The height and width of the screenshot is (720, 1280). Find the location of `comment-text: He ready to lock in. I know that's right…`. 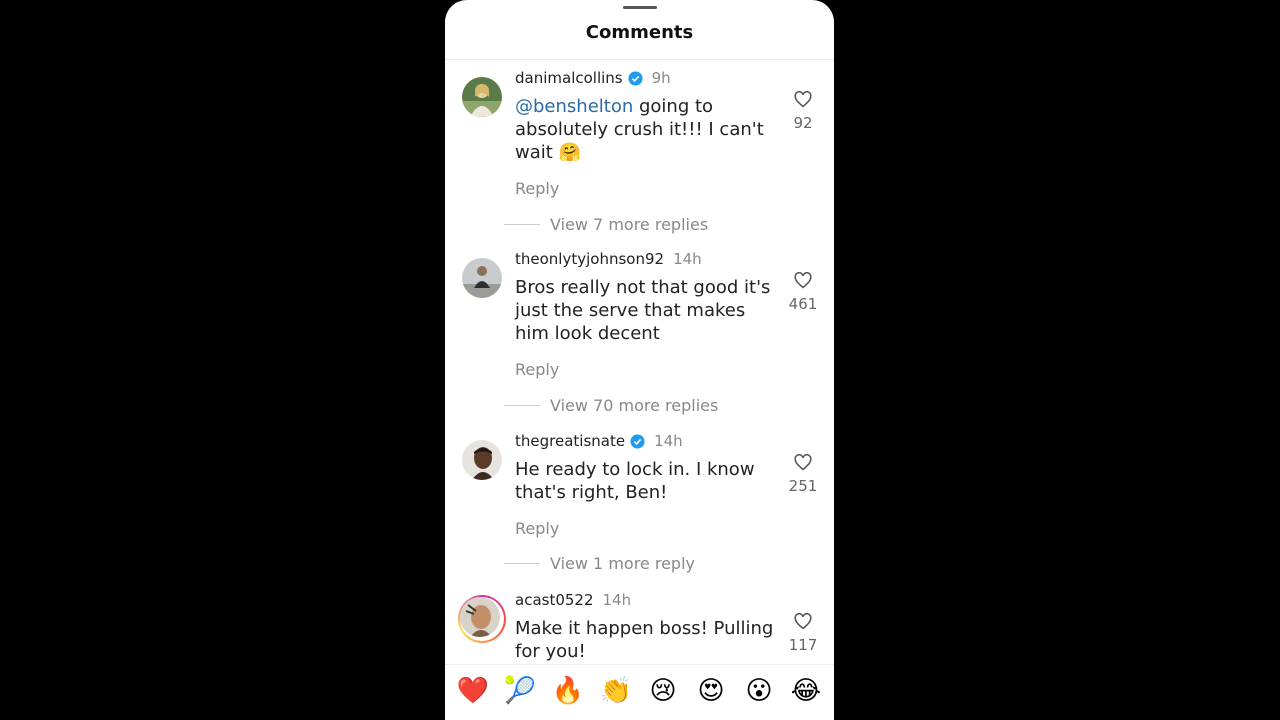

comment-text: He ready to lock in. I know that's right… is located at coordinates (635, 481).